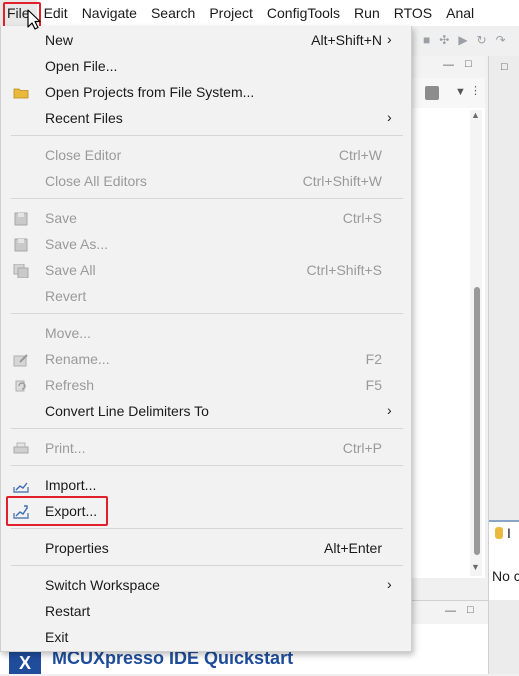  I want to click on menu-project: Project, so click(231, 13).